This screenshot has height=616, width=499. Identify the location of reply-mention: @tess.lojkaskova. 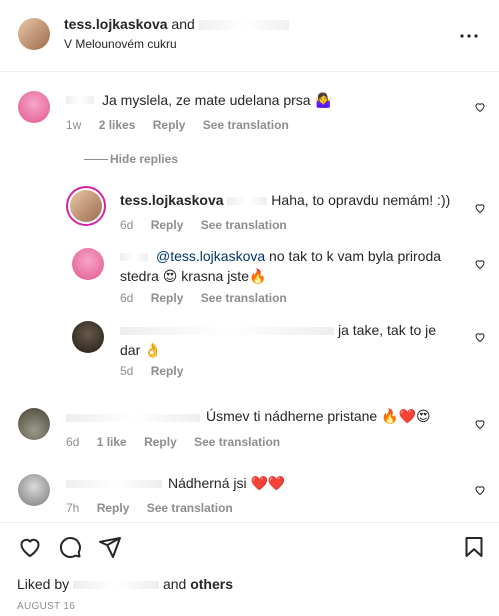
(210, 256).